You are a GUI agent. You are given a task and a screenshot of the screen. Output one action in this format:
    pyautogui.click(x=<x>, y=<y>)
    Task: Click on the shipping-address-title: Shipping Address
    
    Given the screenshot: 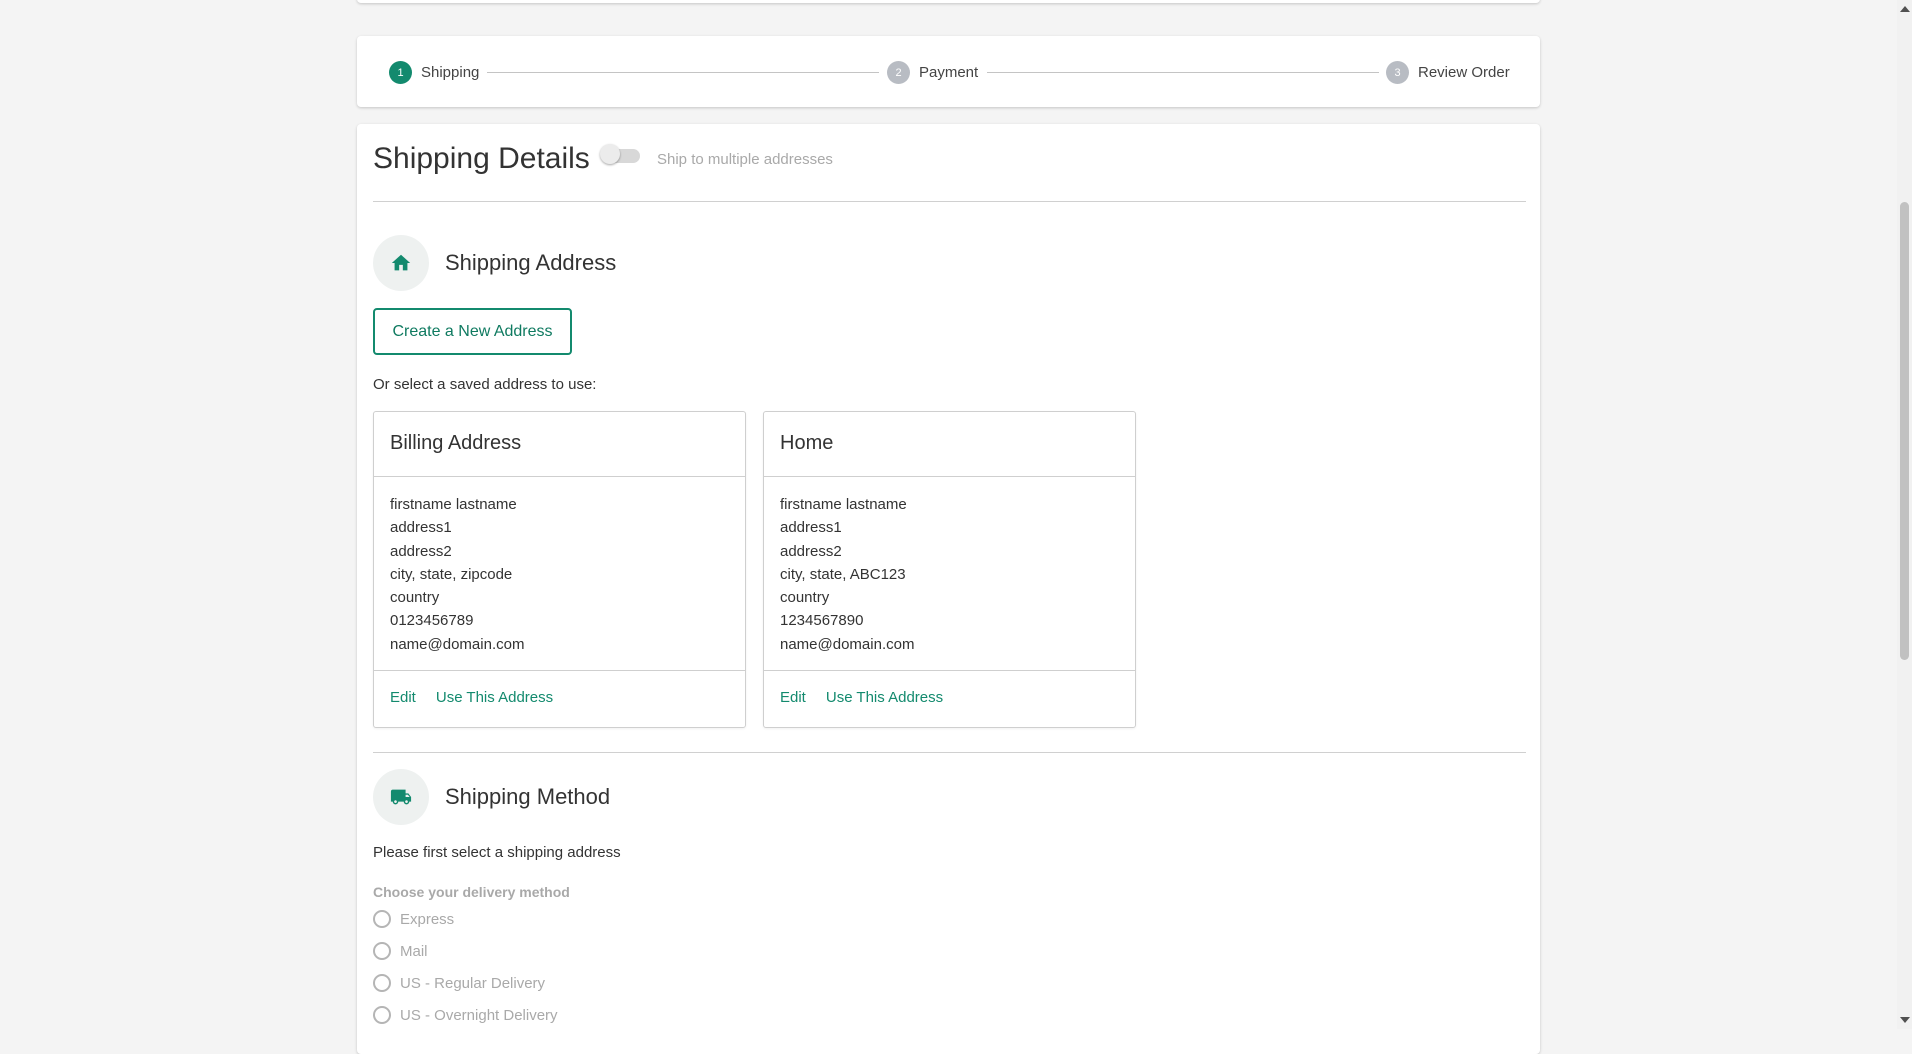 What is the action you would take?
    pyautogui.click(x=531, y=262)
    